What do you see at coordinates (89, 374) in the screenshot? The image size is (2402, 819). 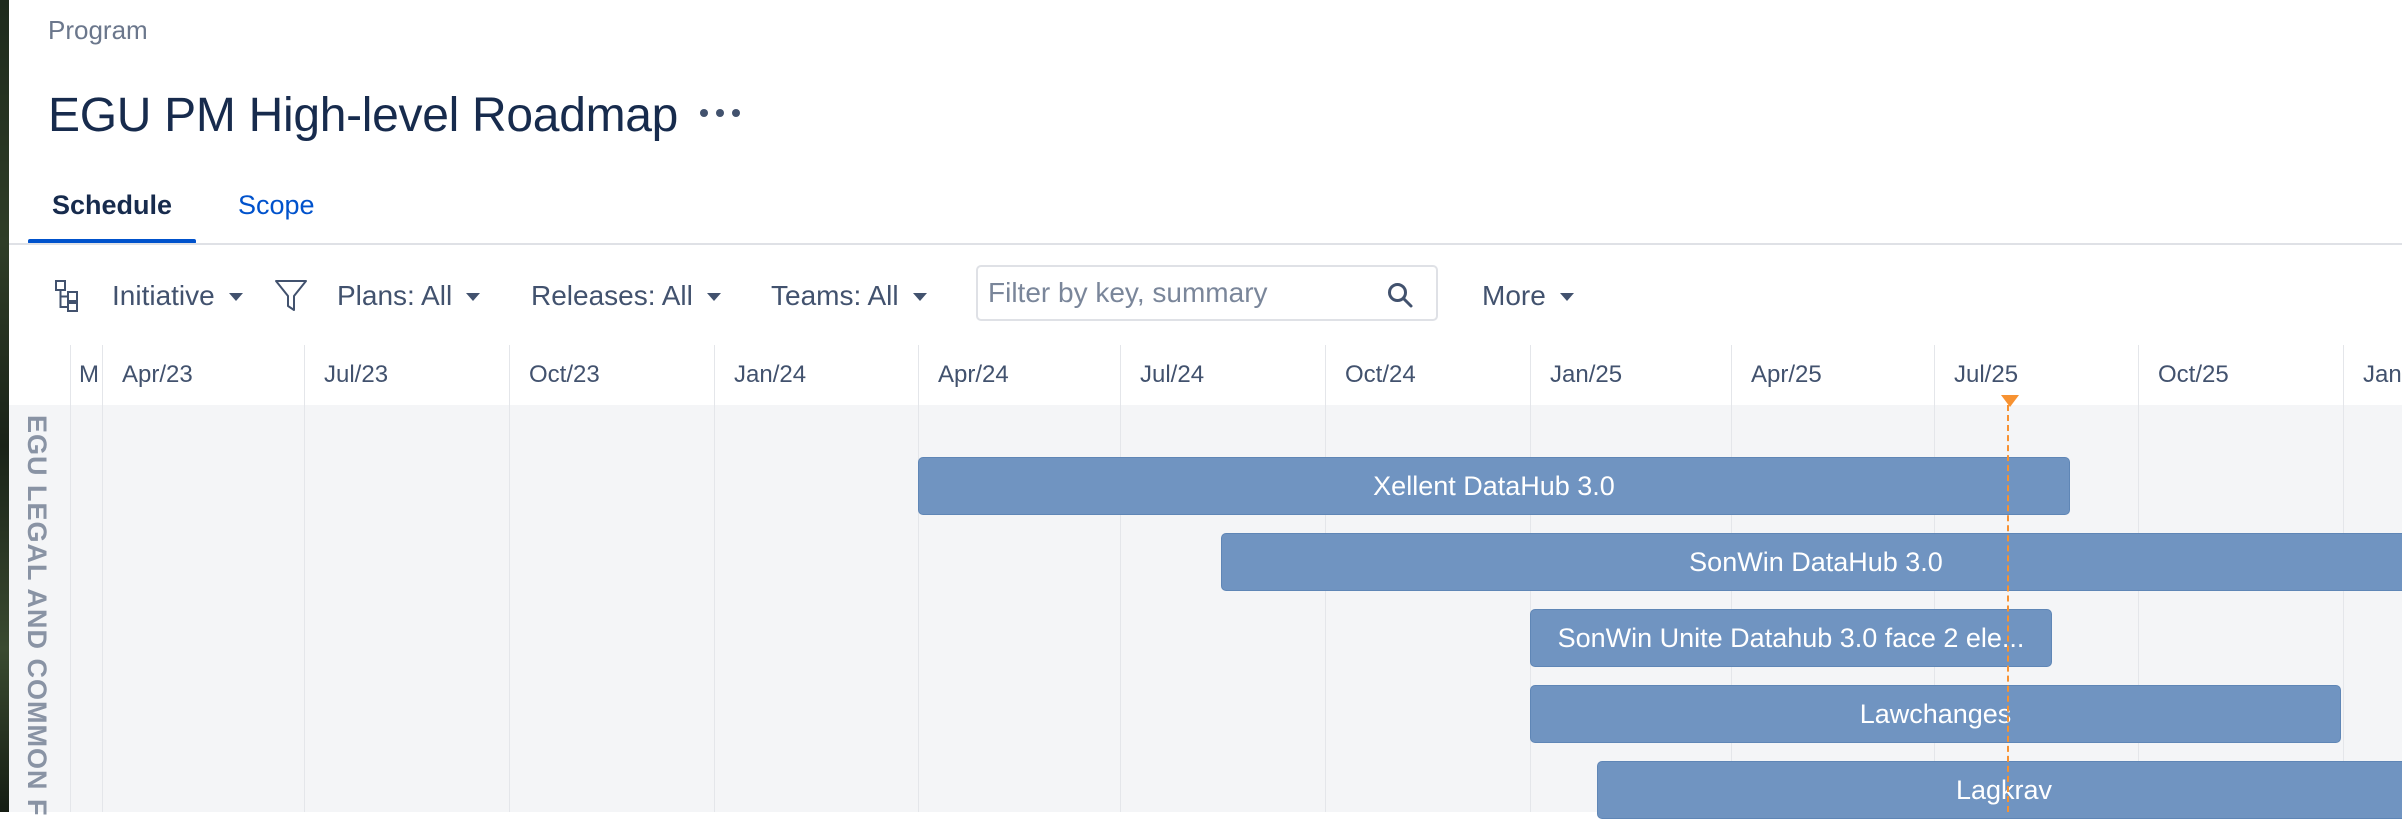 I see `timeline-month-label: M` at bounding box center [89, 374].